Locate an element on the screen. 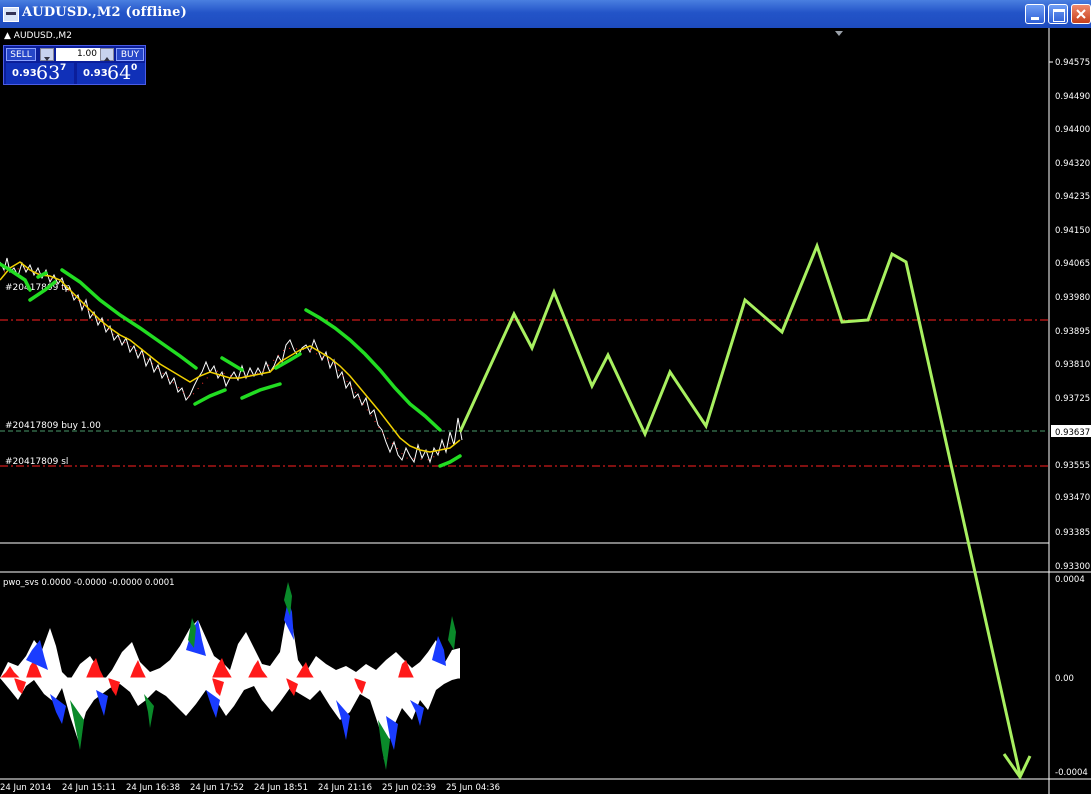  maximize-icon is located at coordinates (1059, 15).